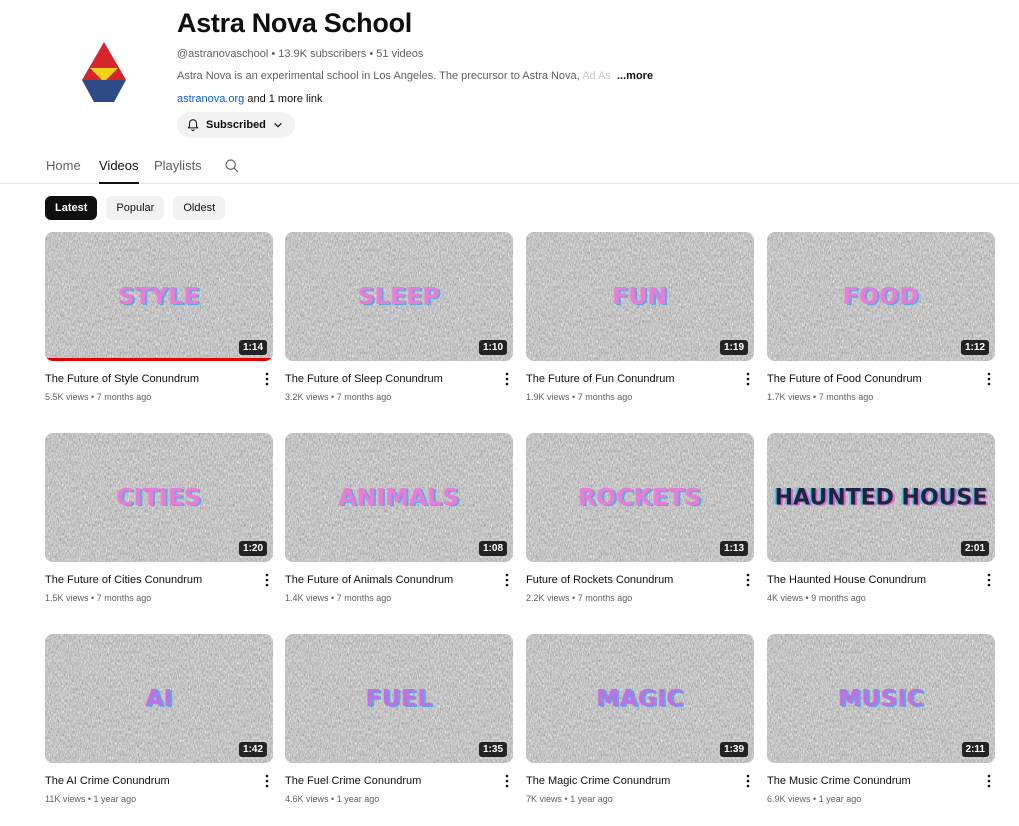 The height and width of the screenshot is (826, 1019). Describe the element at coordinates (307, 397) in the screenshot. I see `video-views: 3.2K views` at that location.